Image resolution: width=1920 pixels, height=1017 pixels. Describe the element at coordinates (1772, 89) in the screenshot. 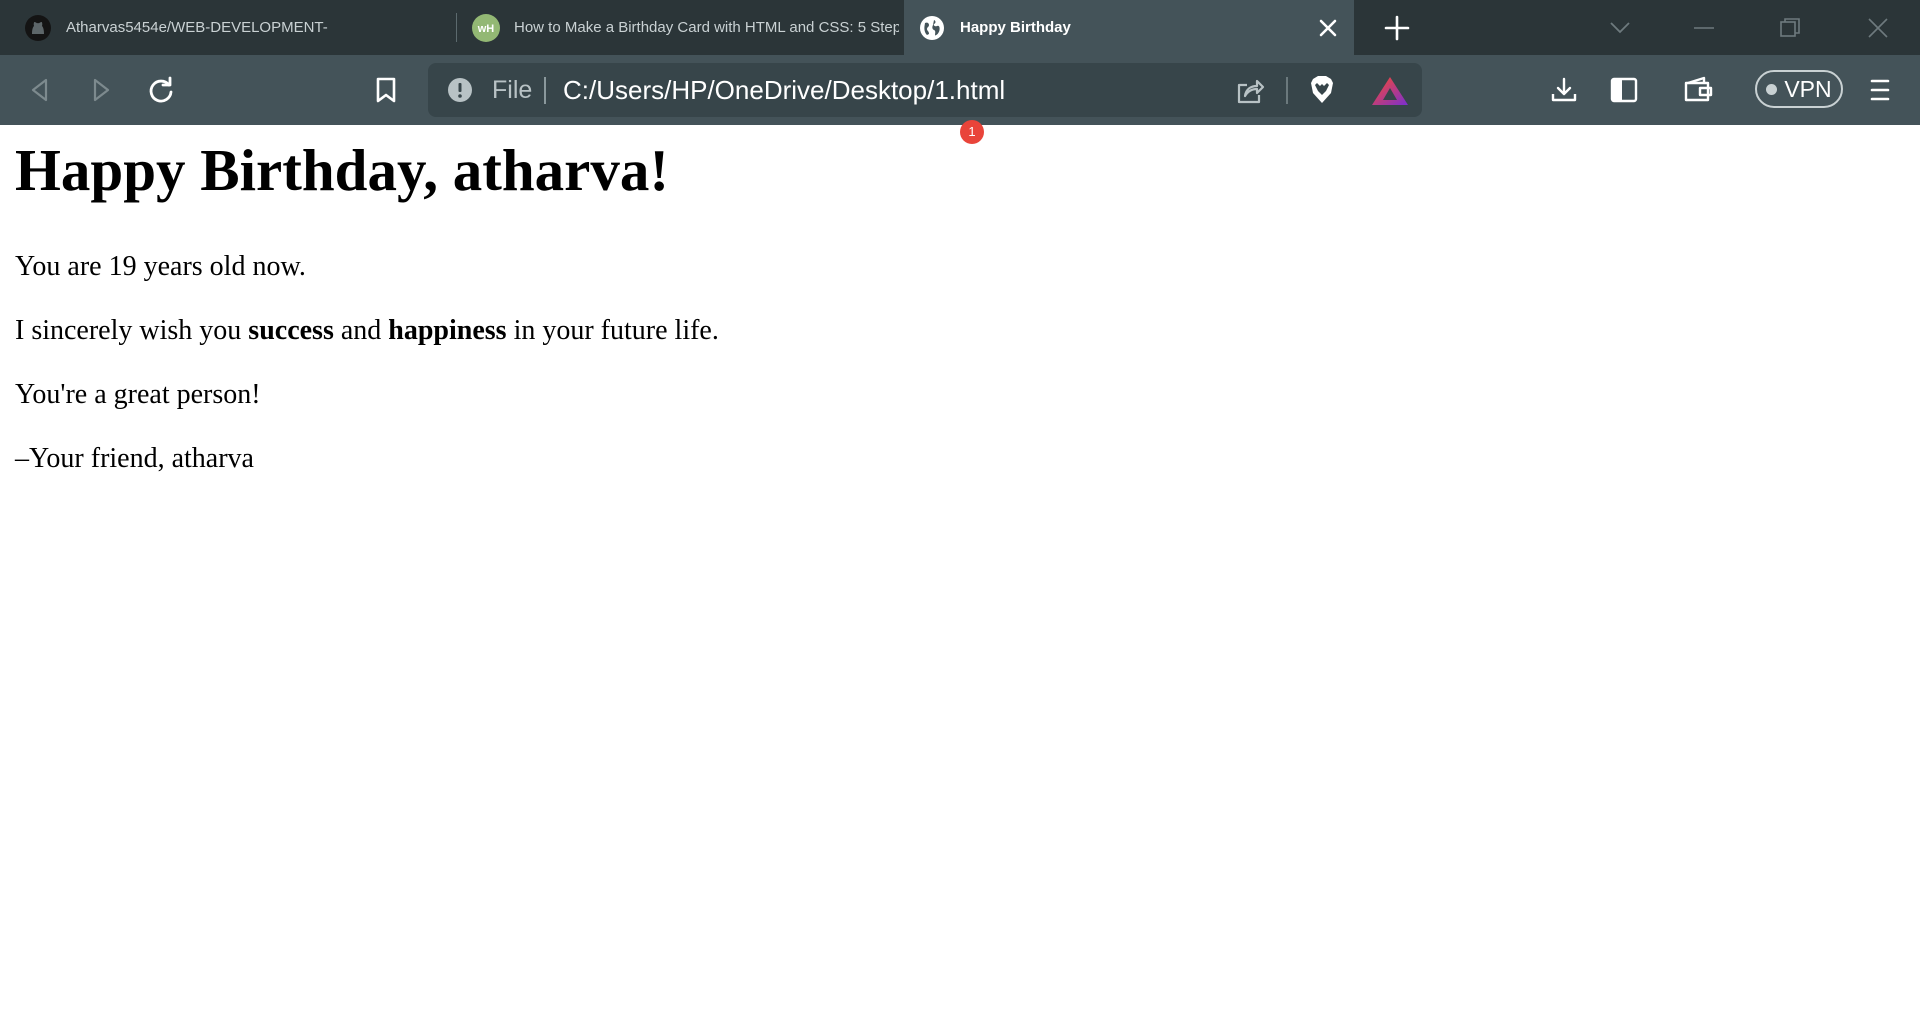

I see `vpn-status-dot` at that location.